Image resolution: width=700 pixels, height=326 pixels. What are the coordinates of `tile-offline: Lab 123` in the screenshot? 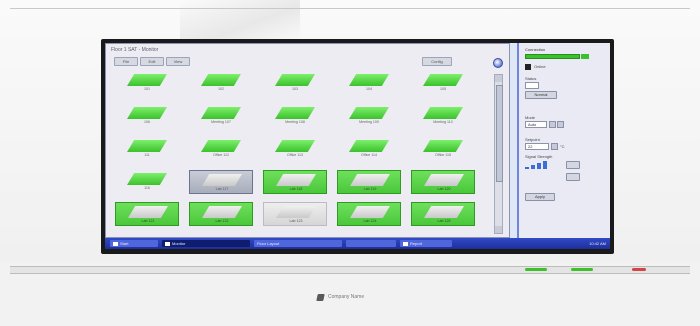 It's located at (295, 214).